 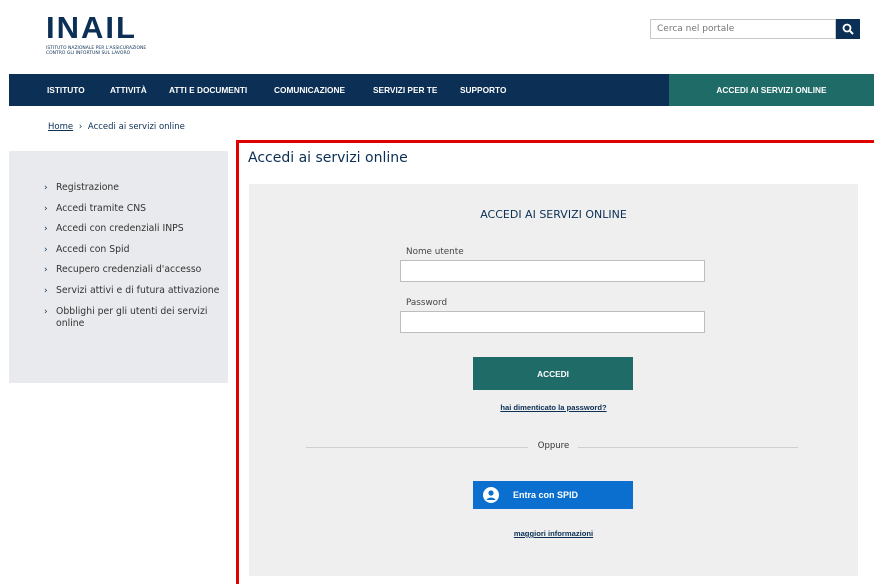 I want to click on nav-item-comunicazione: COMUNICAZIONE, so click(x=309, y=90).